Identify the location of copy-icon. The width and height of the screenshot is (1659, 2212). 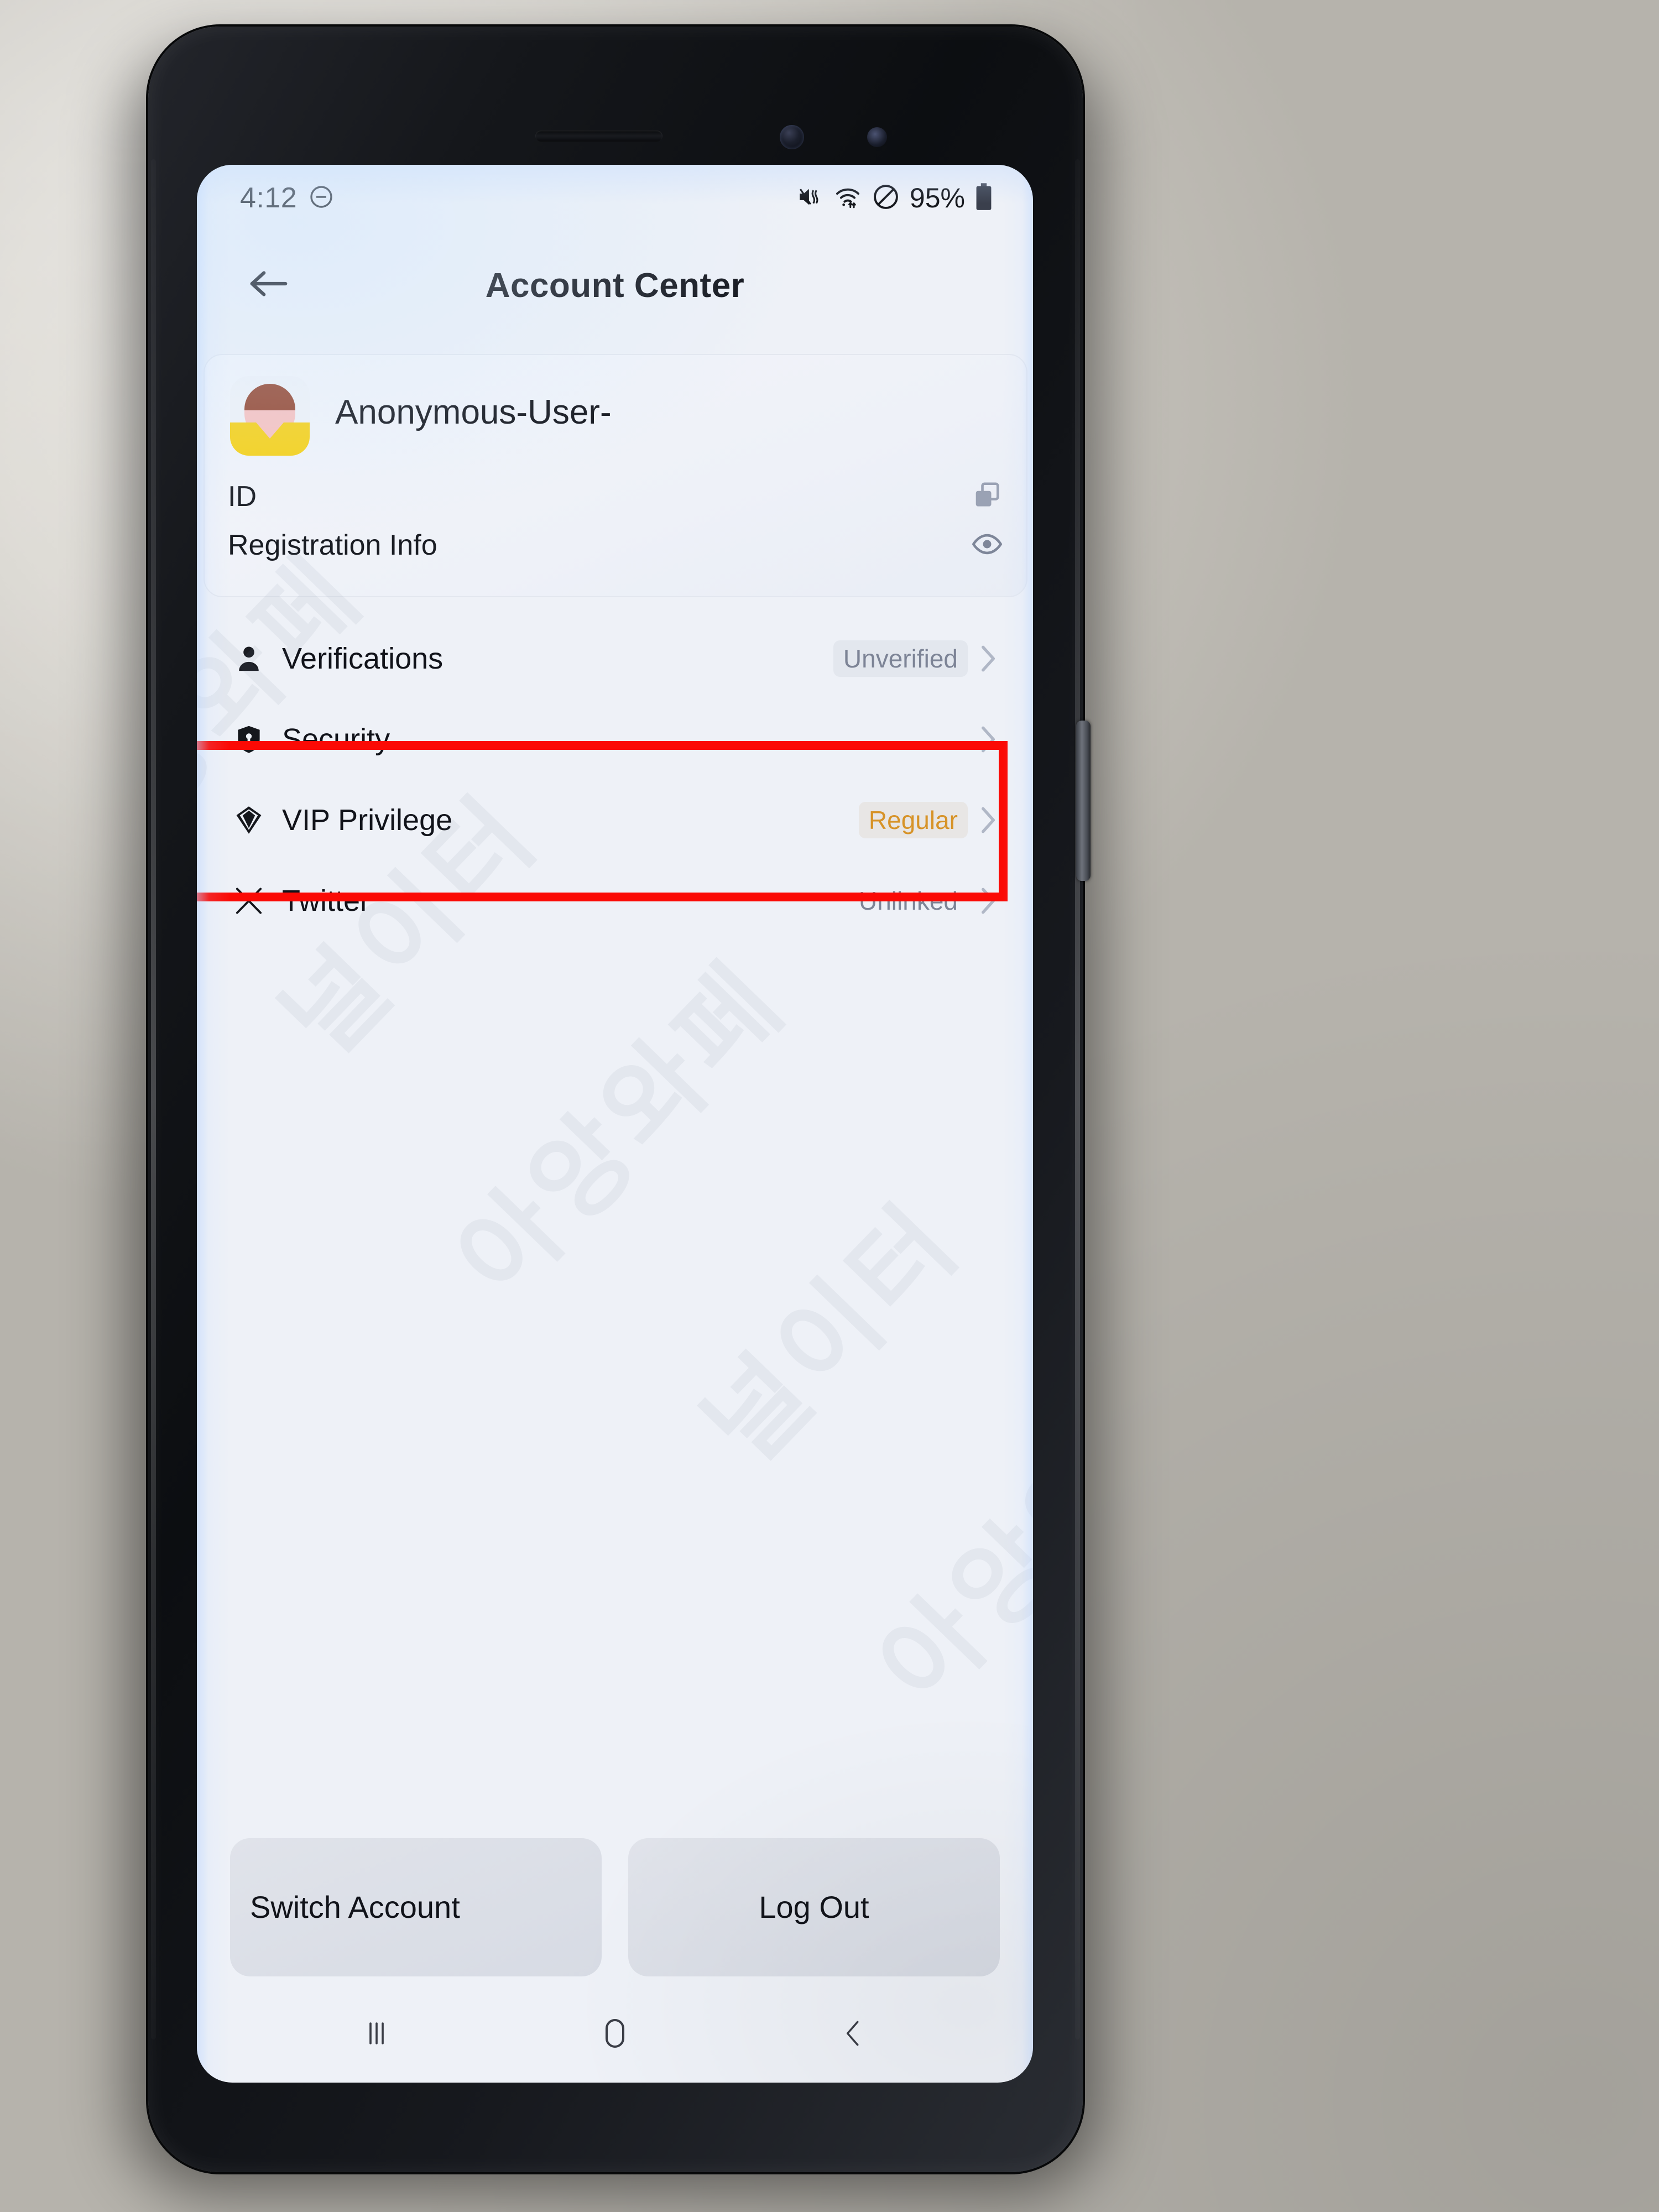
(987, 497).